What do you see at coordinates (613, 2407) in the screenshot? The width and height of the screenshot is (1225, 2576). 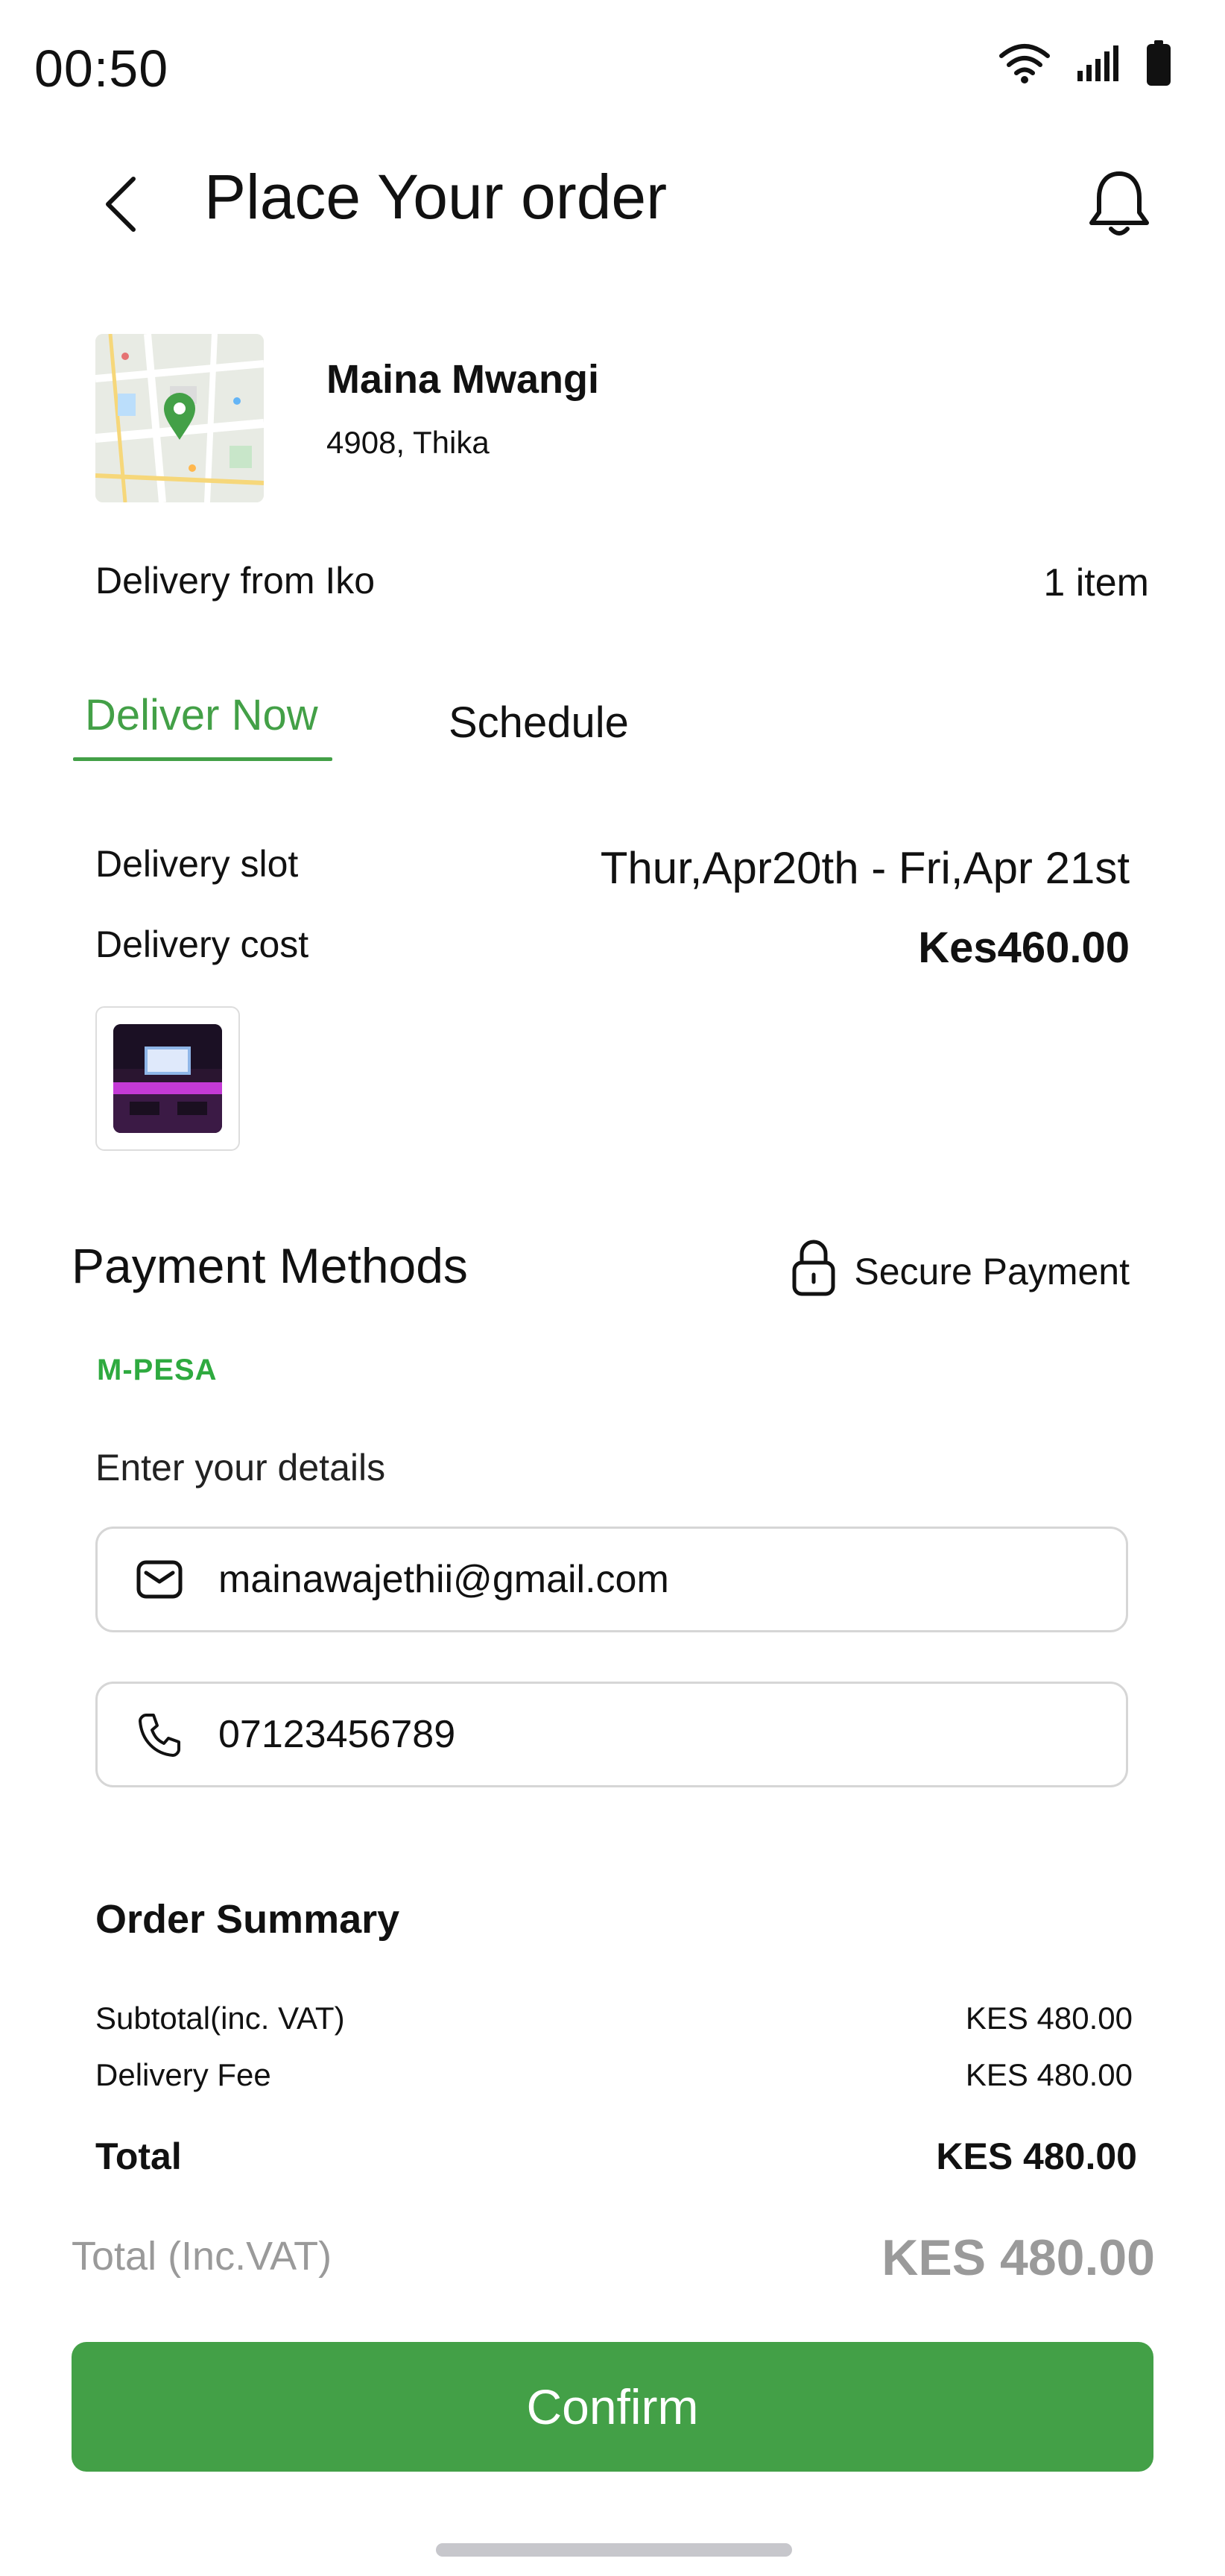 I see `confirm-button: Confirm` at bounding box center [613, 2407].